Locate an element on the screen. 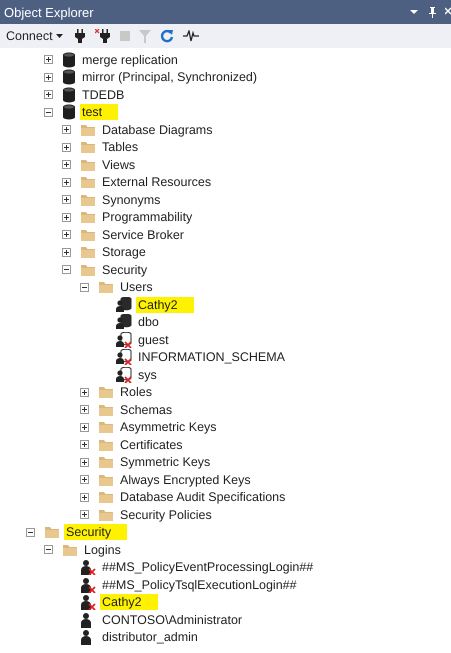  plug-icon is located at coordinates (80, 36).